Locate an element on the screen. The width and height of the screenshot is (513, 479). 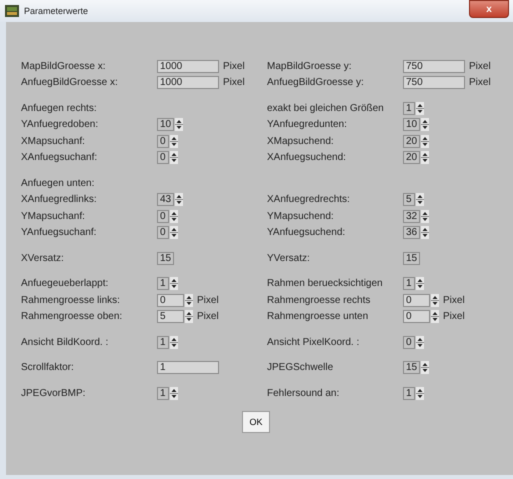
field-label: XAnfuegredlinks: is located at coordinates (59, 200).